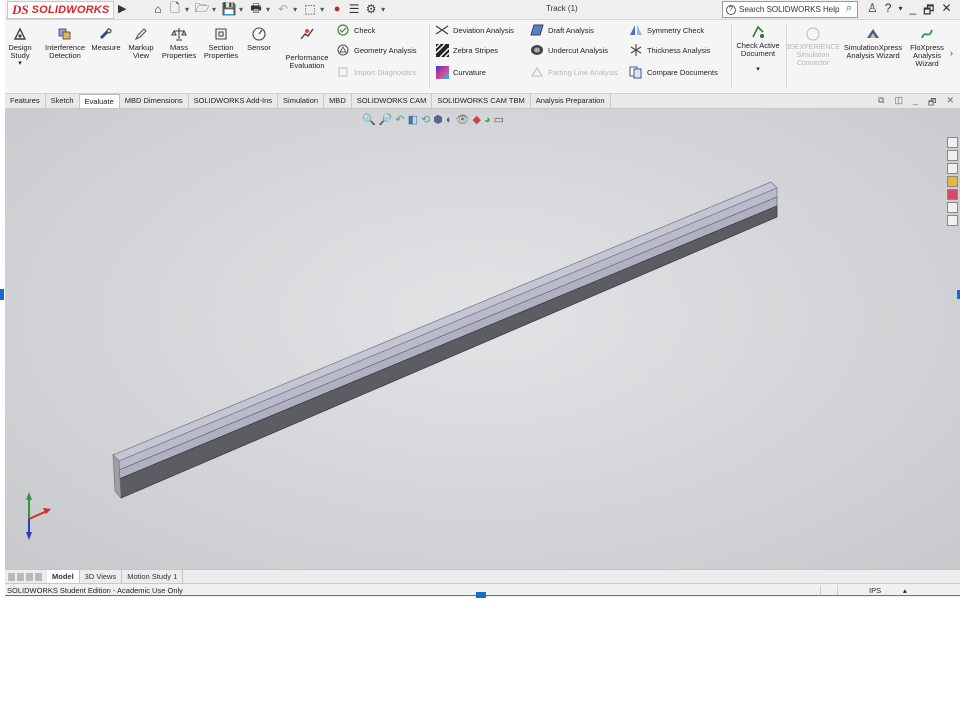 This screenshot has height=720, width=960. Describe the element at coordinates (65, 43) in the screenshot. I see `interference-detection-button: Interference Detection` at that location.